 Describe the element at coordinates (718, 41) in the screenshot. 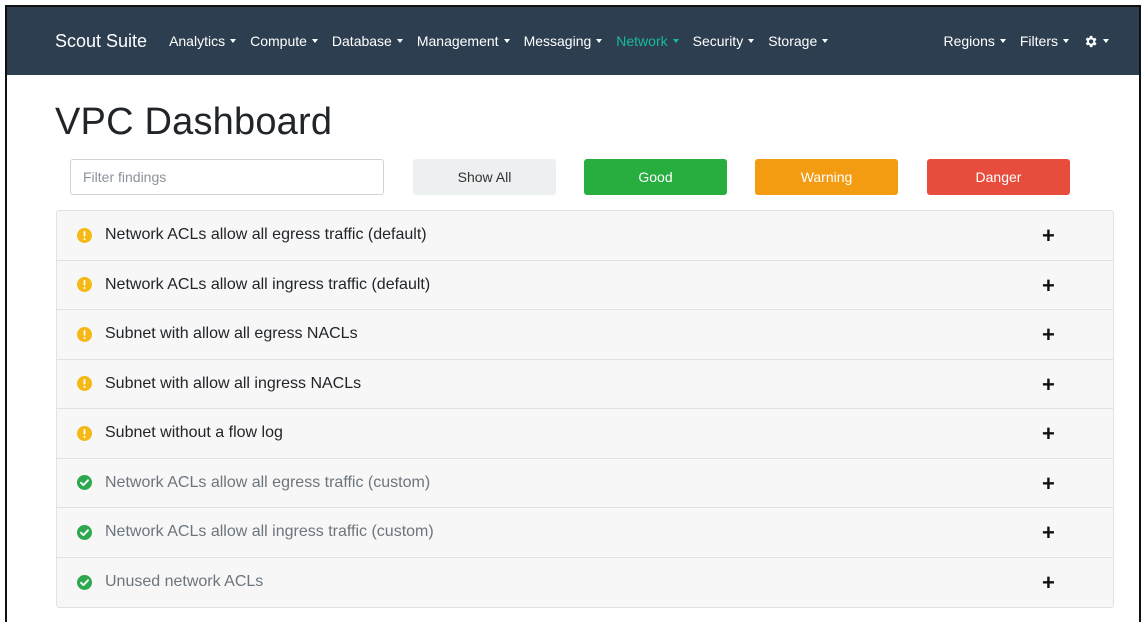

I see `nav-security-label: Security` at that location.